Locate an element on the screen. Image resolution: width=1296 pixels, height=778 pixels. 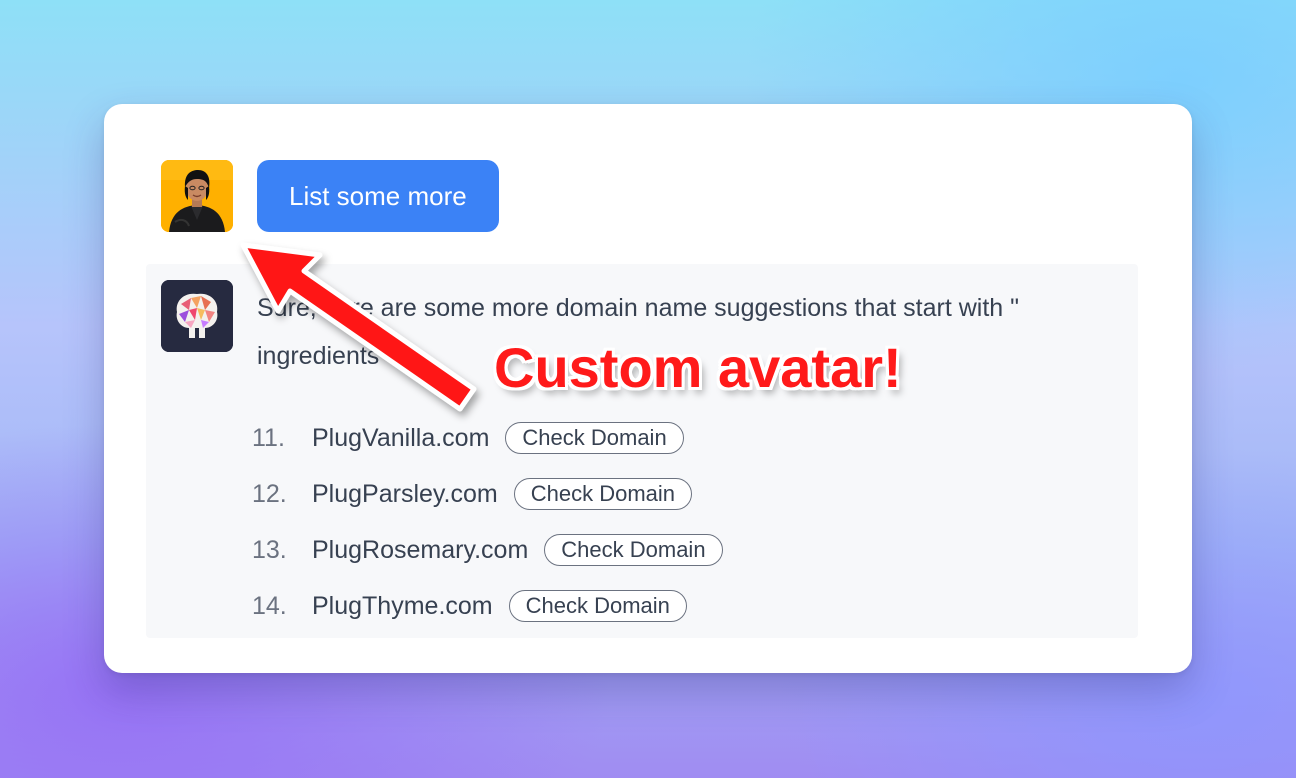
list-item-number: 11. is located at coordinates (268, 437).